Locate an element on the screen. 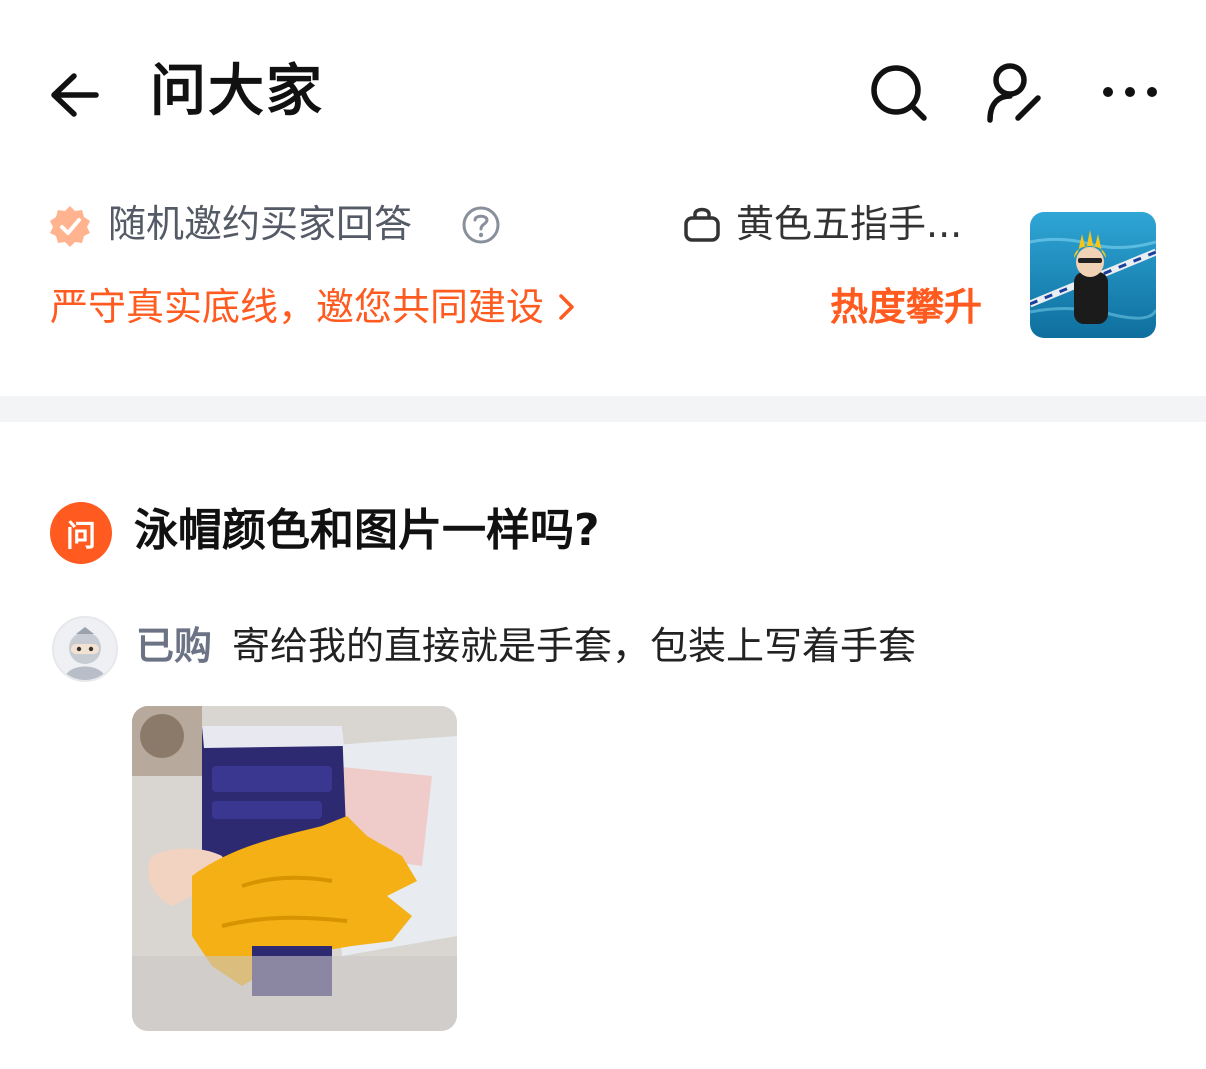 Image resolution: width=1206 pixels, height=1069 pixels. more-icon is located at coordinates (1130, 92).